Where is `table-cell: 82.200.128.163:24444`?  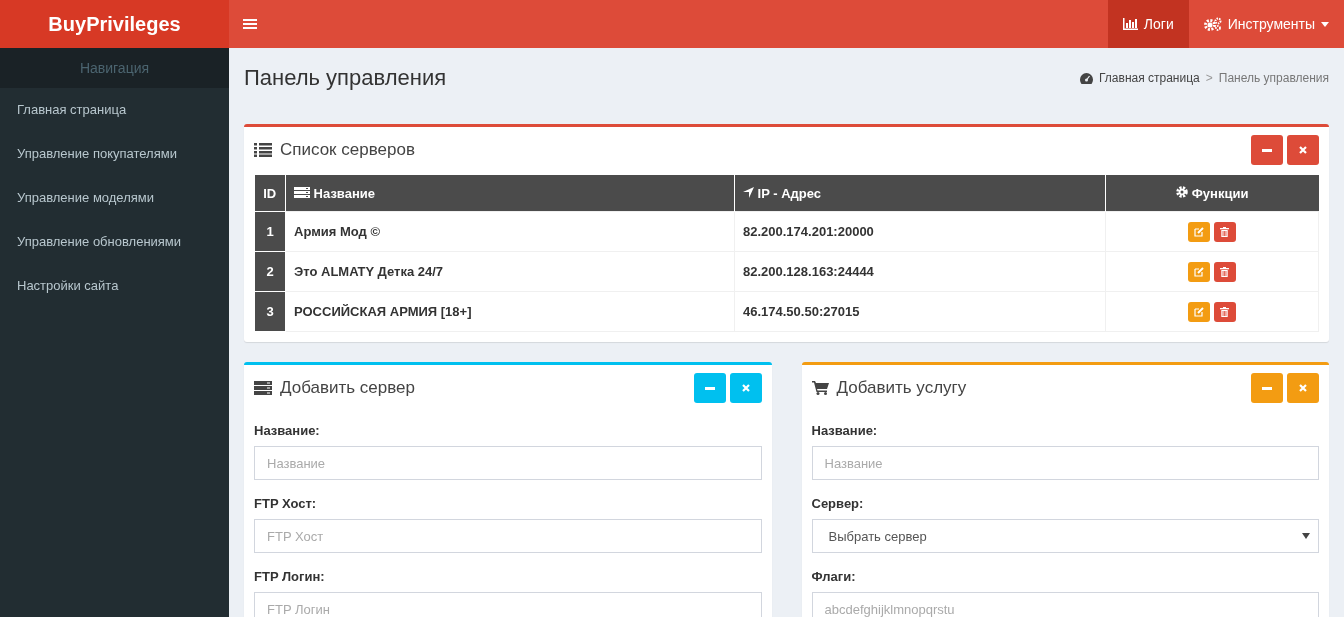
table-cell: 82.200.128.163:24444 is located at coordinates (920, 271).